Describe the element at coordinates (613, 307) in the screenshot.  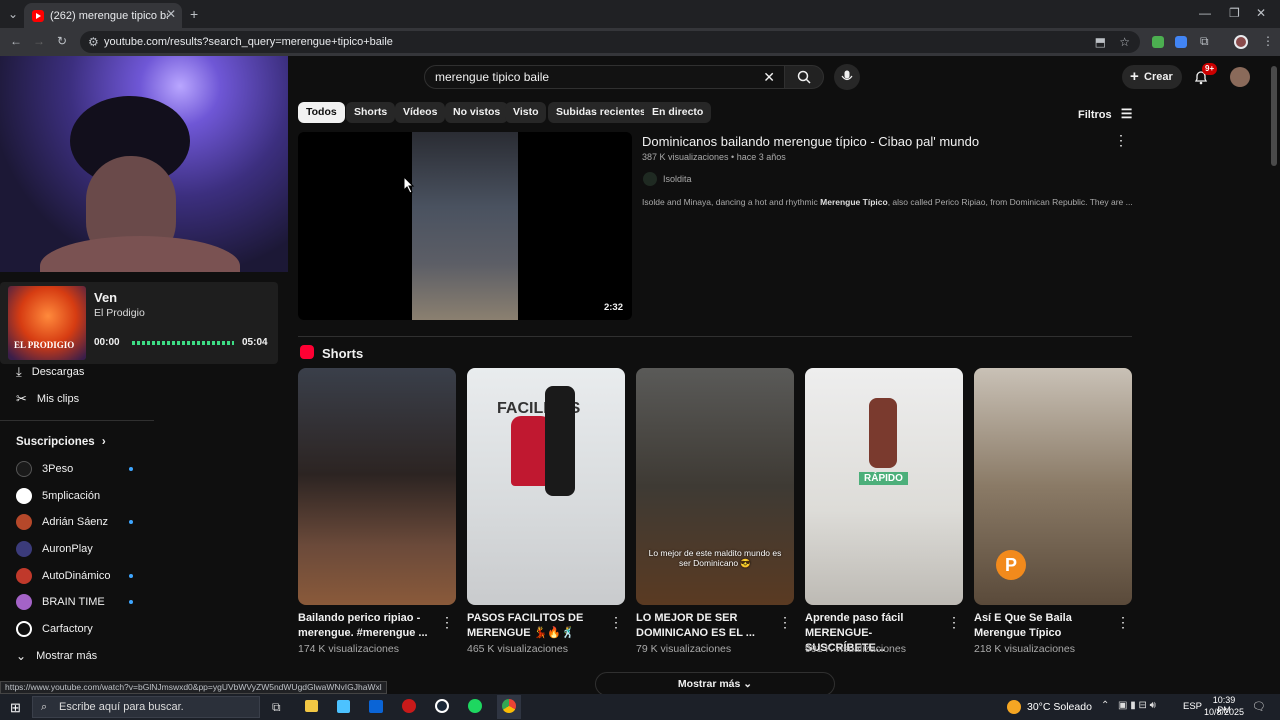
I see `video-duration: 2:32` at that location.